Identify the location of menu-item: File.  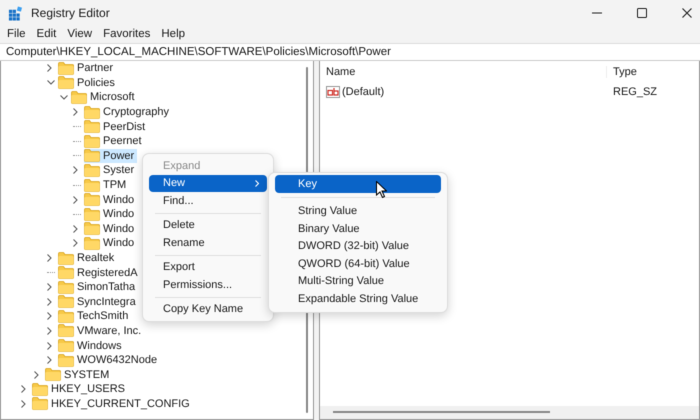
(16, 34).